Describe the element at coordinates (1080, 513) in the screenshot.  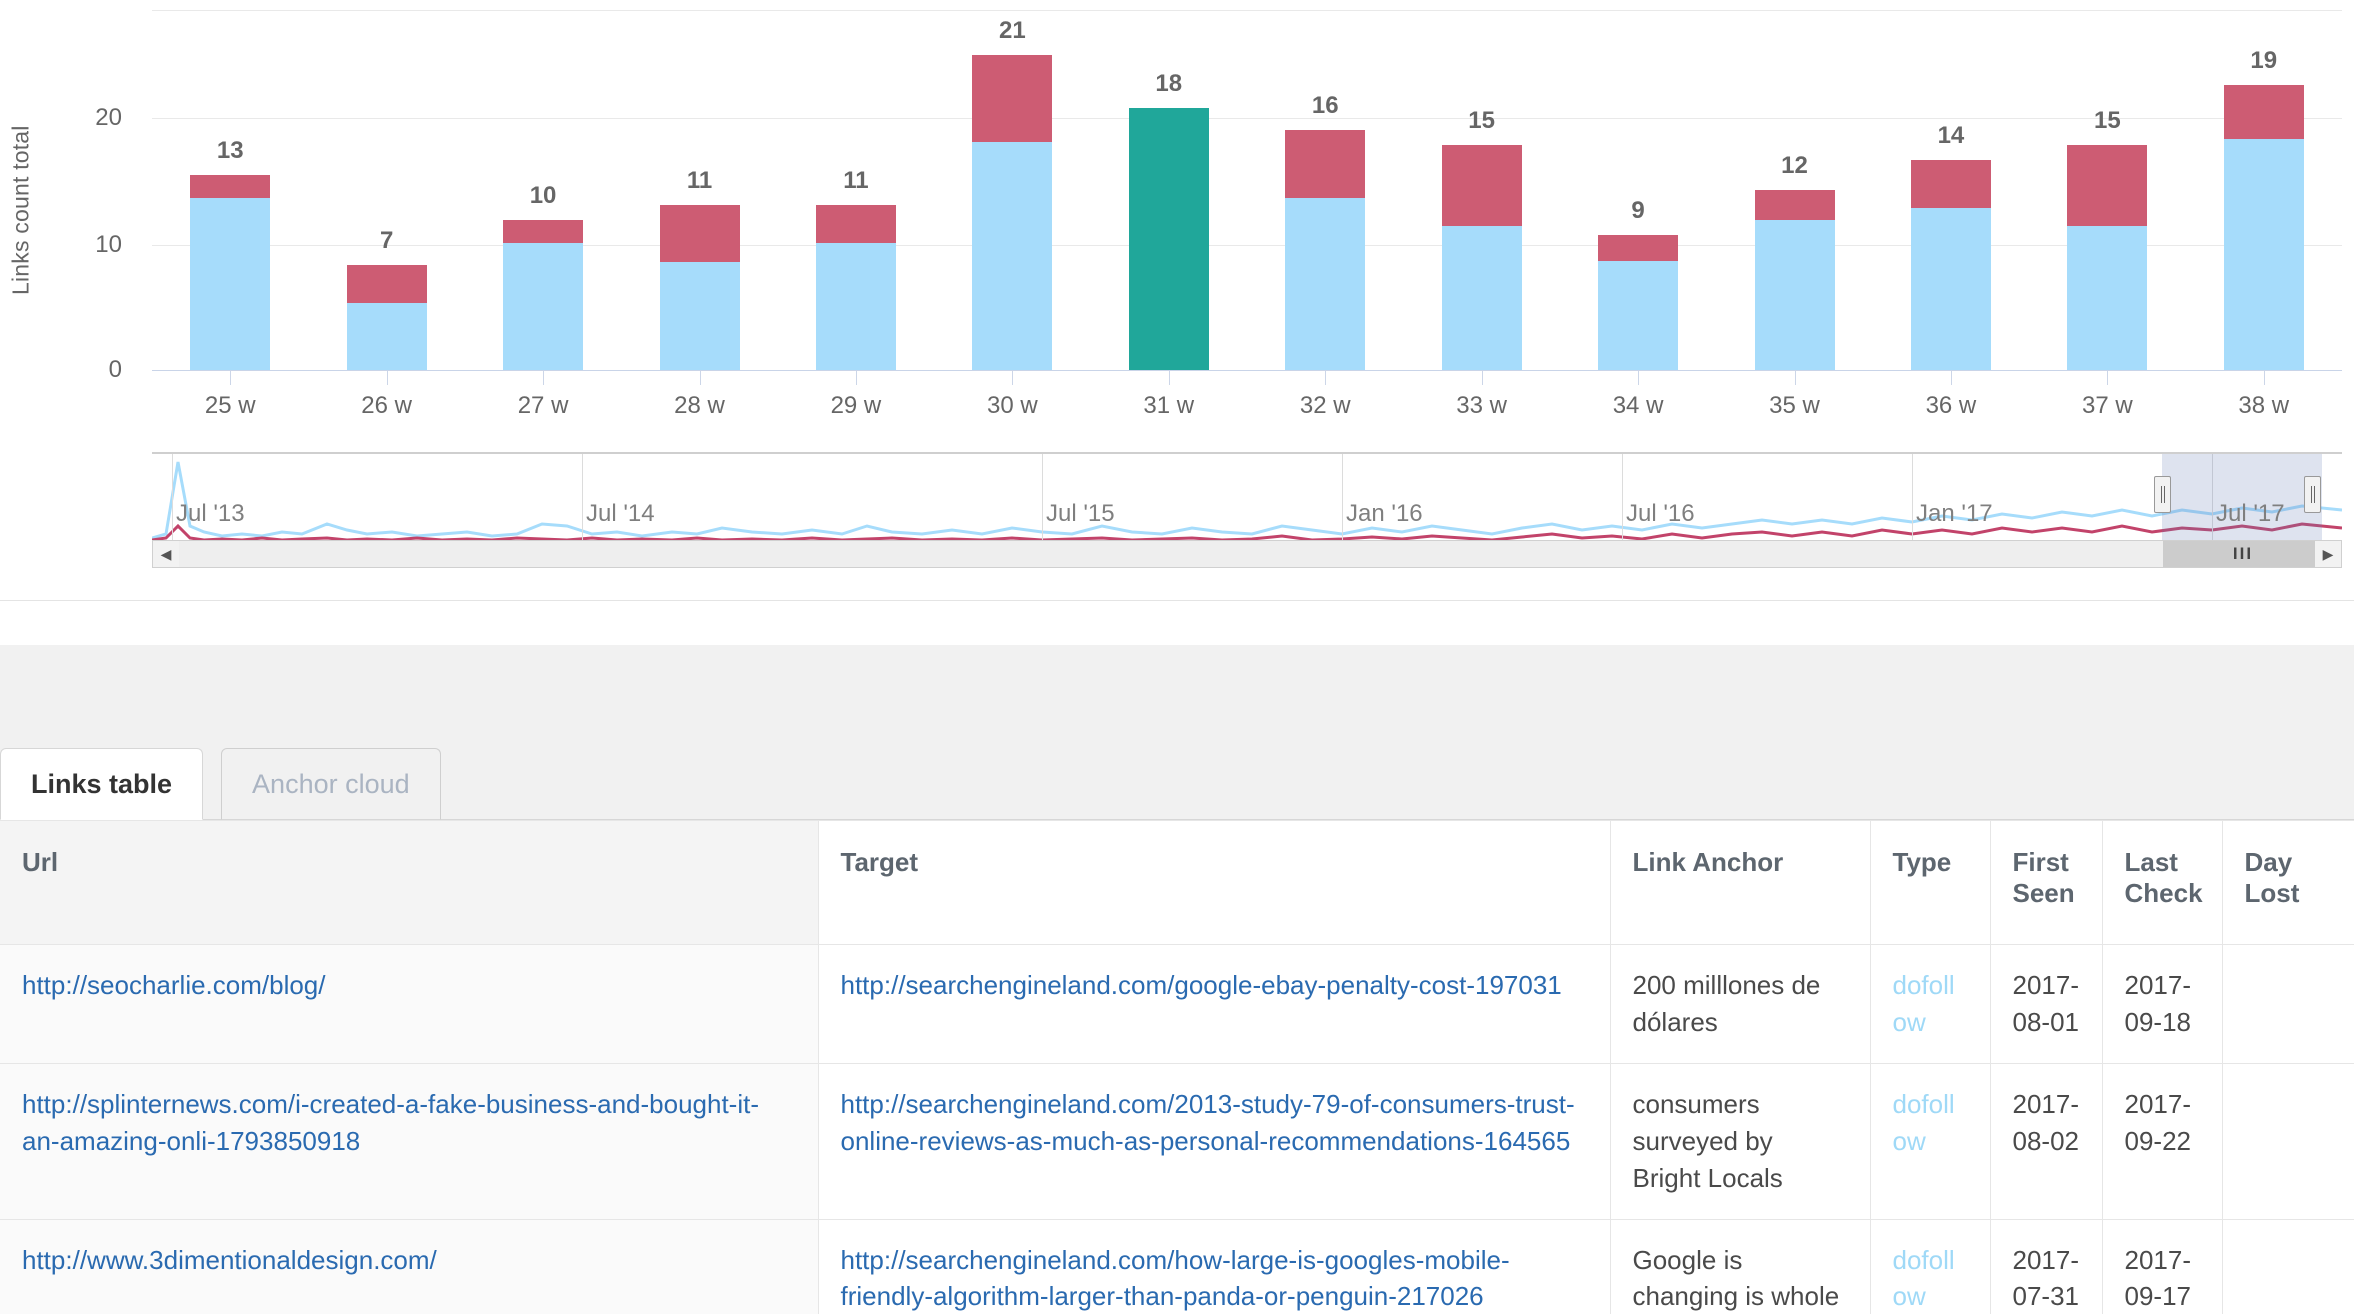
I see `navigator-date-2: Jul '15` at that location.